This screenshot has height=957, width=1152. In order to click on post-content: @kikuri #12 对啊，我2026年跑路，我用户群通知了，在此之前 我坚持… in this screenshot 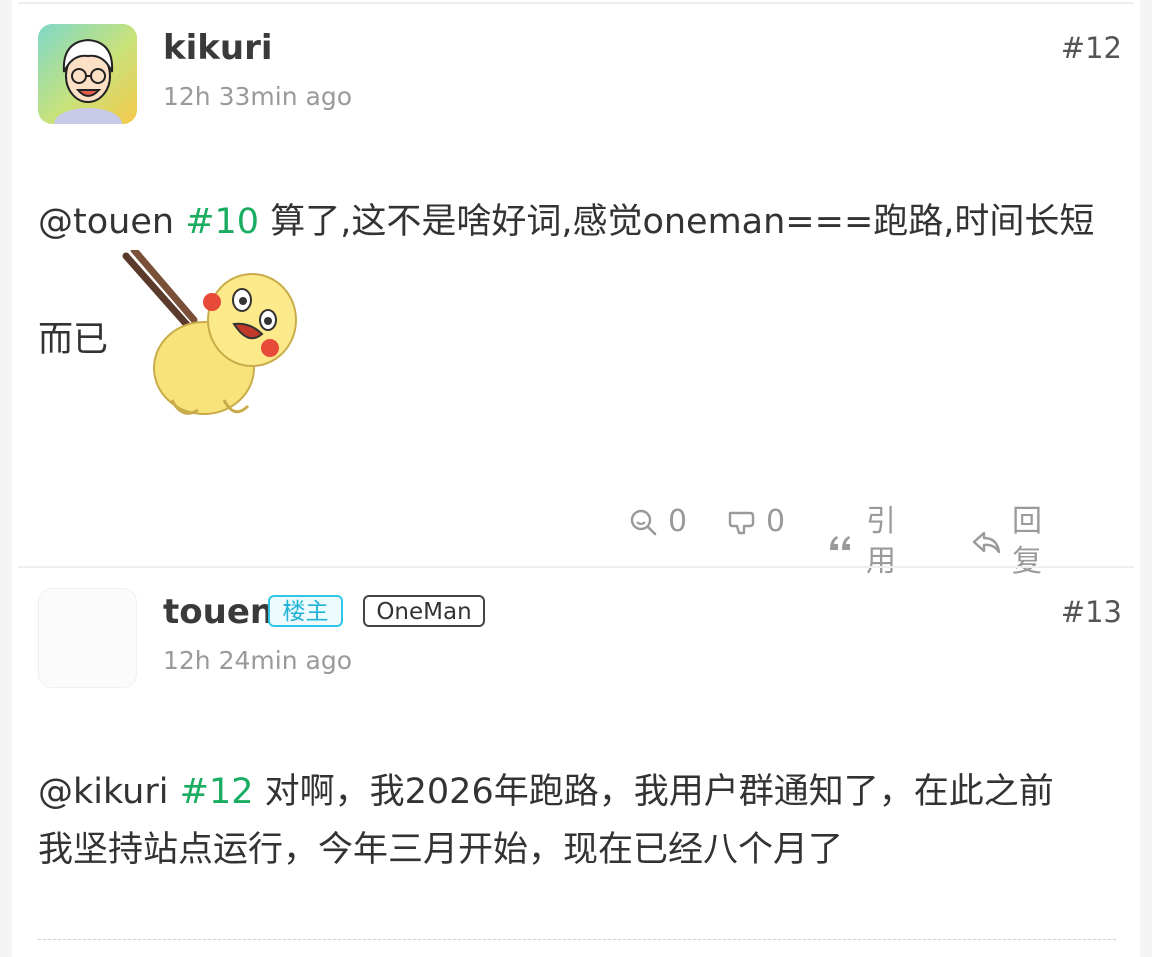, I will do `click(580, 821)`.